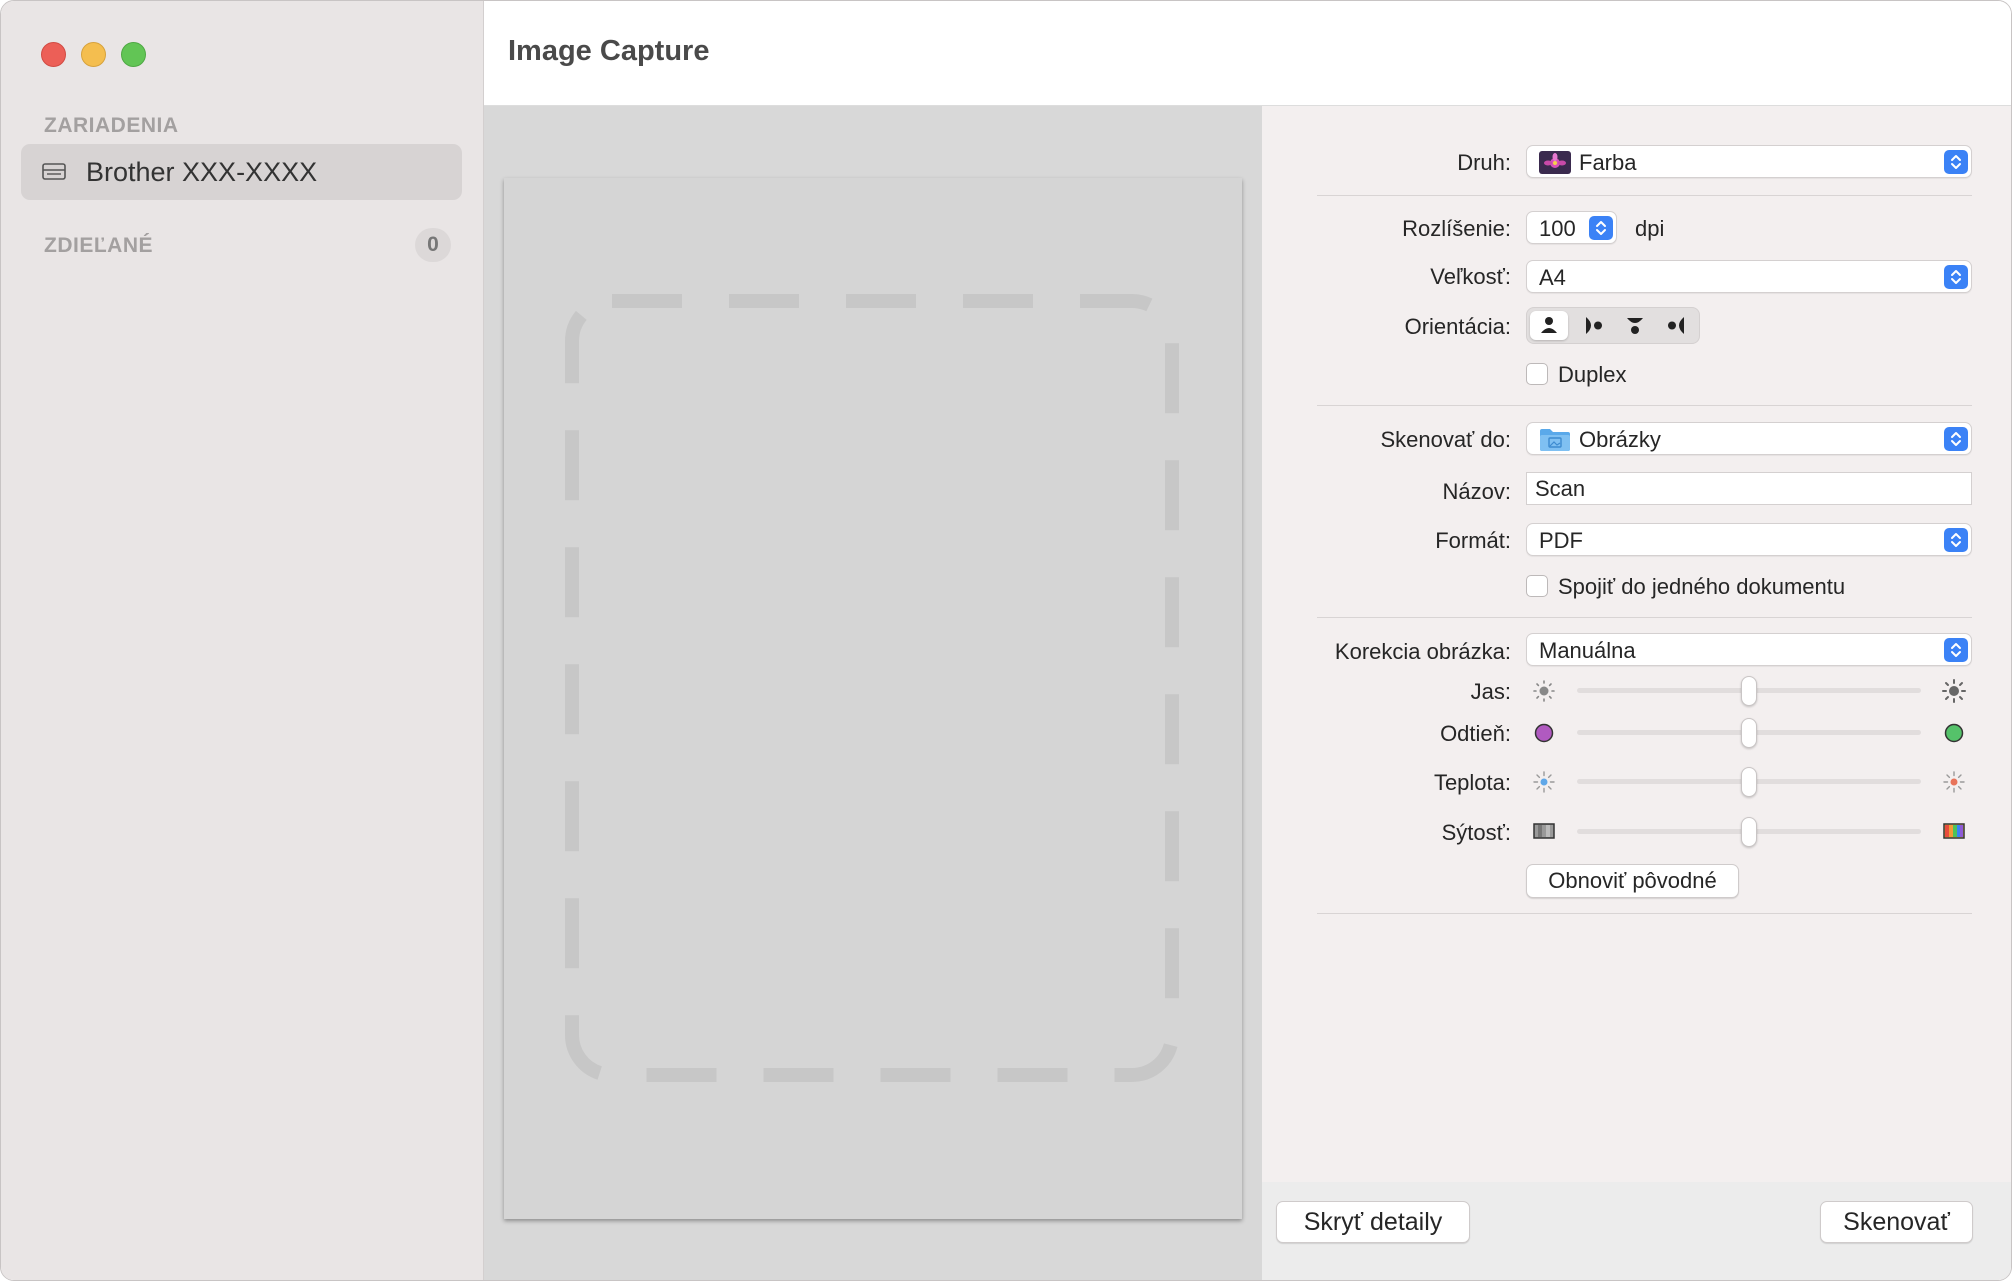  I want to click on size-label: Veľkosť:, so click(1470, 276).